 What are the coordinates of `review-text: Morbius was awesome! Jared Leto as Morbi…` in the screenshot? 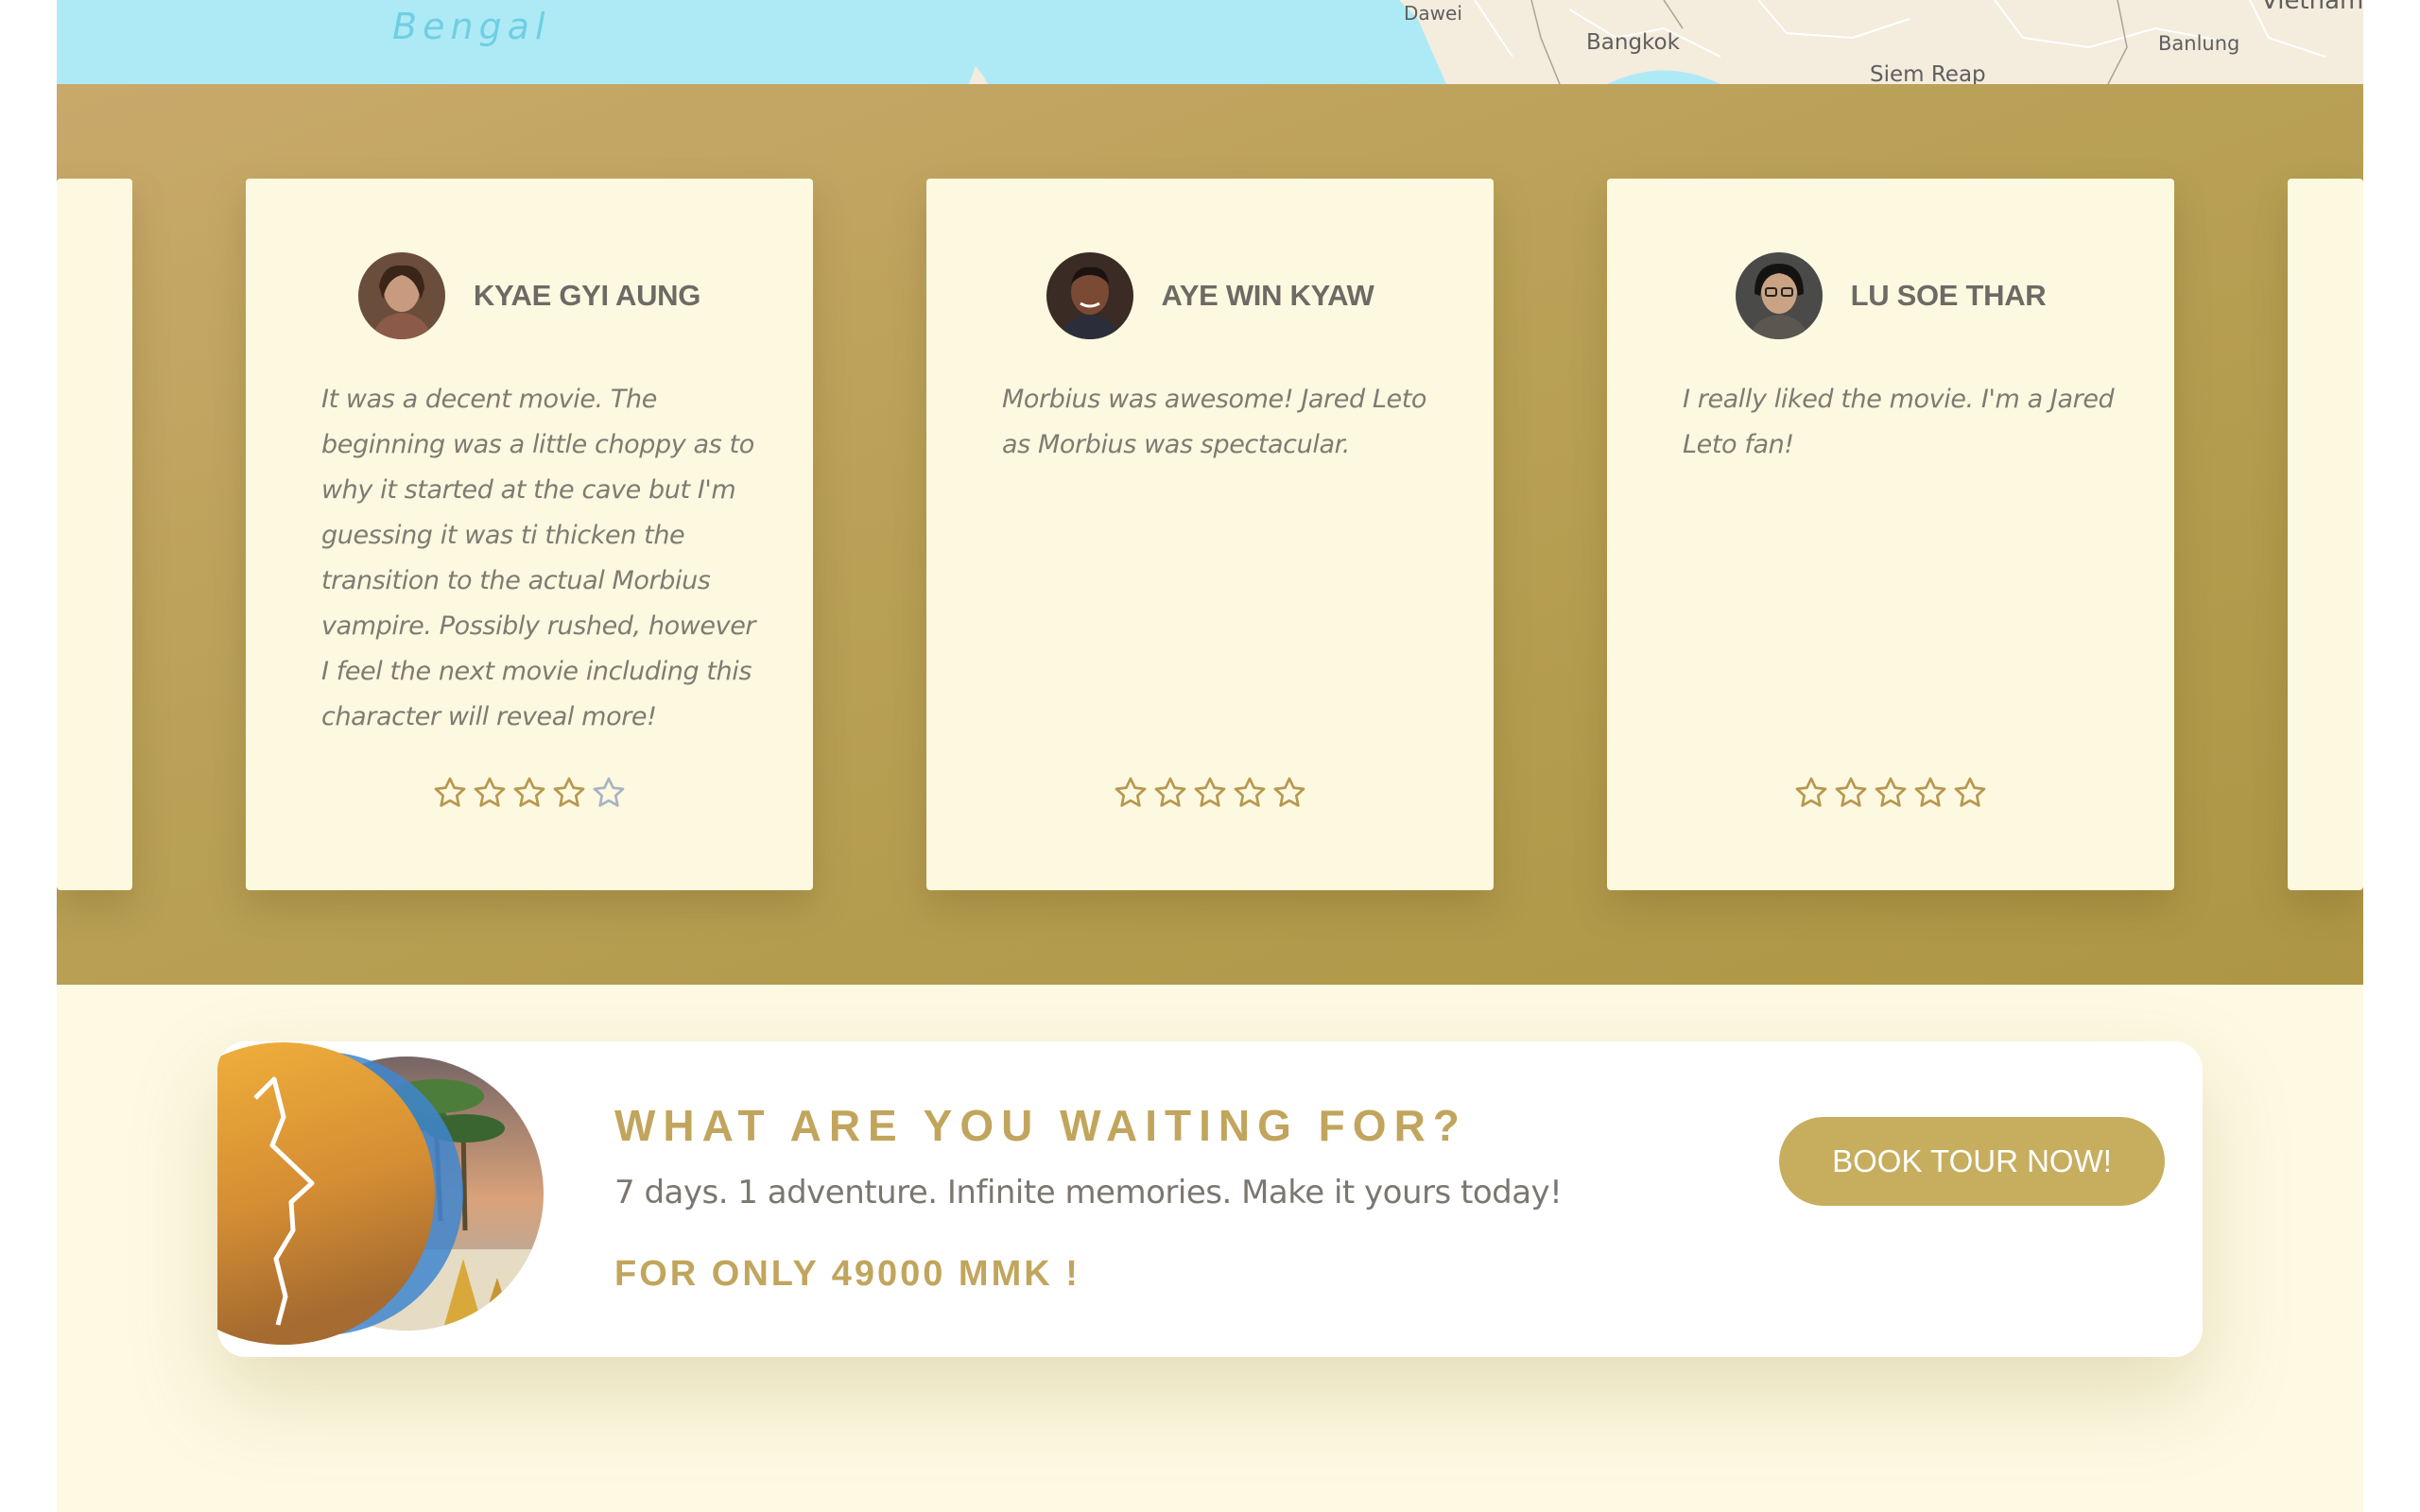 It's located at (1214, 422).